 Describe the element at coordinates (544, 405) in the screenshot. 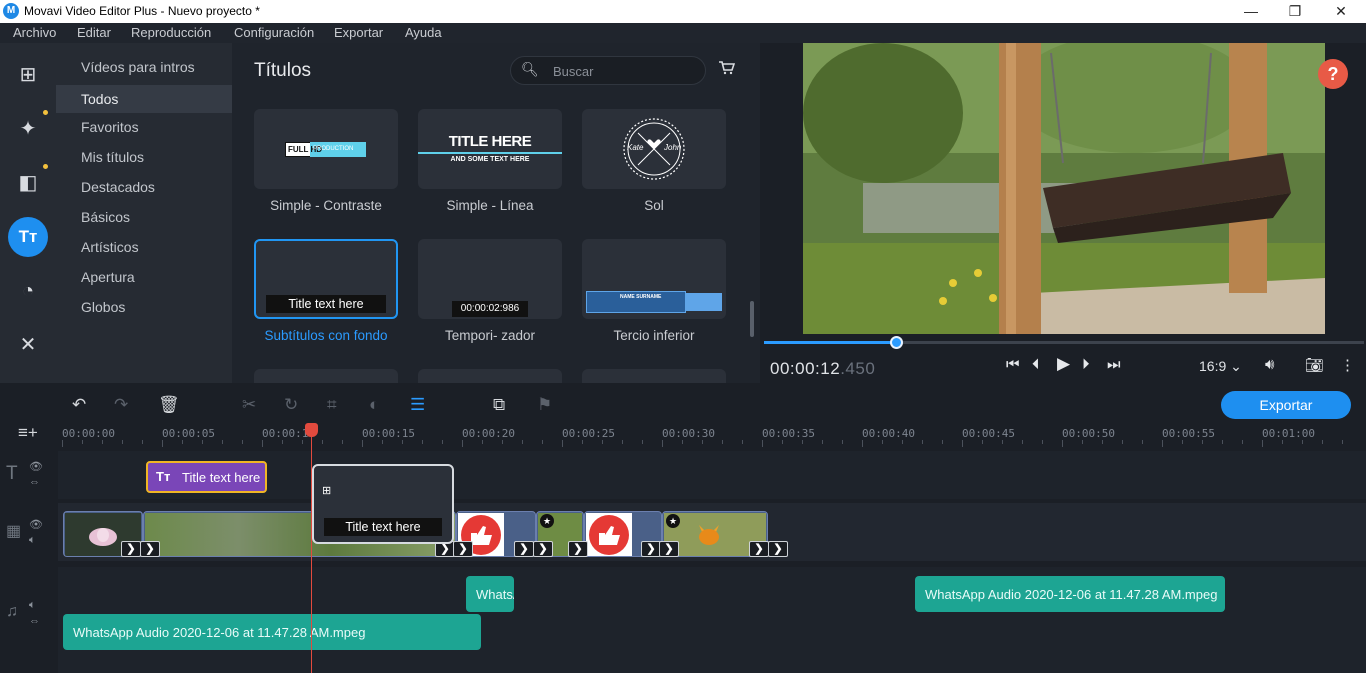

I see `marker-flag-icon: ⚑` at that location.